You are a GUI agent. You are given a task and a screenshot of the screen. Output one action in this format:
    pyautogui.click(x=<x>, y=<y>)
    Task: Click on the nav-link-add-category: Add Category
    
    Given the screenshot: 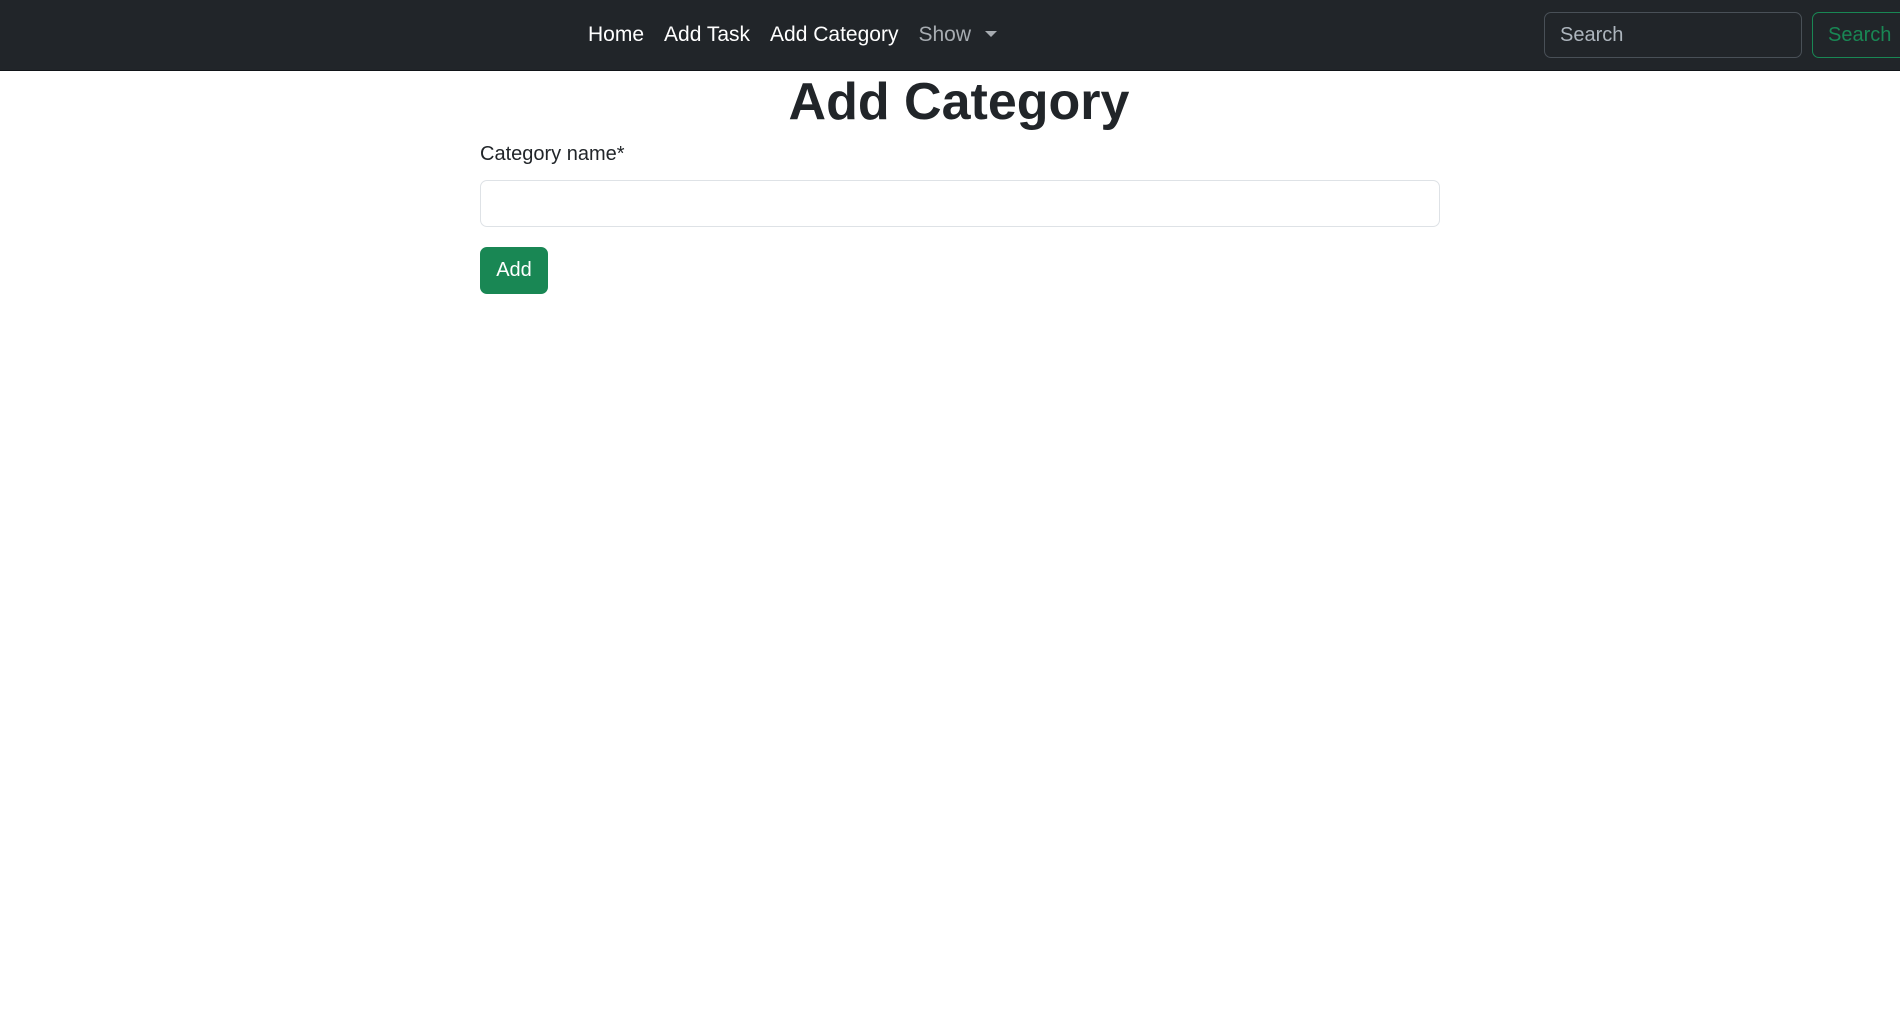 What is the action you would take?
    pyautogui.click(x=834, y=35)
    